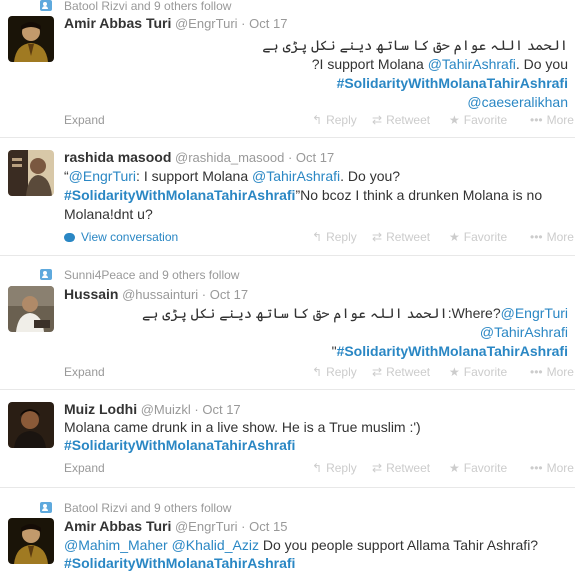 The image size is (575, 583). Describe the element at coordinates (229, 157) in the screenshot. I see `author-handle: @rashida_masood` at that location.